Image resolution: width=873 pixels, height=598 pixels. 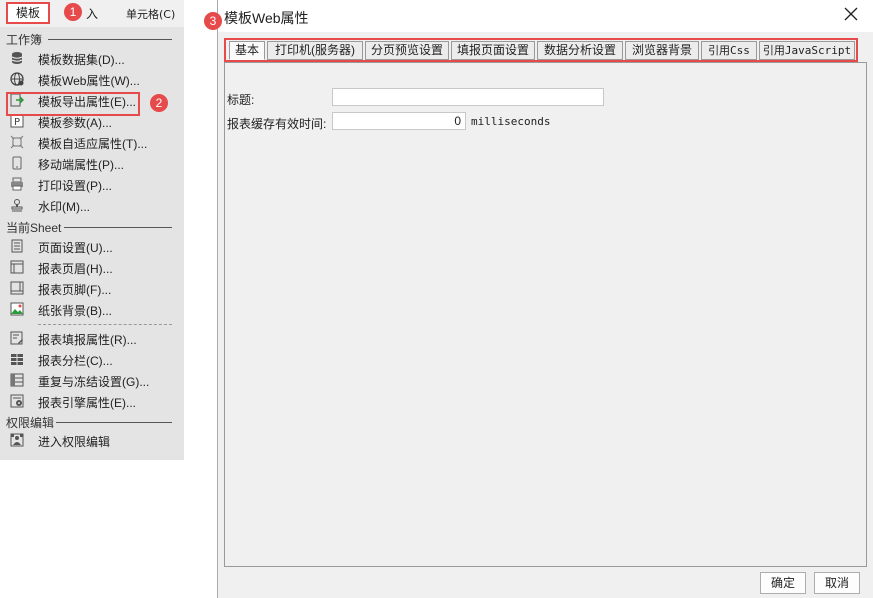 I want to click on section-workbook: 工作簿, so click(x=24, y=40).